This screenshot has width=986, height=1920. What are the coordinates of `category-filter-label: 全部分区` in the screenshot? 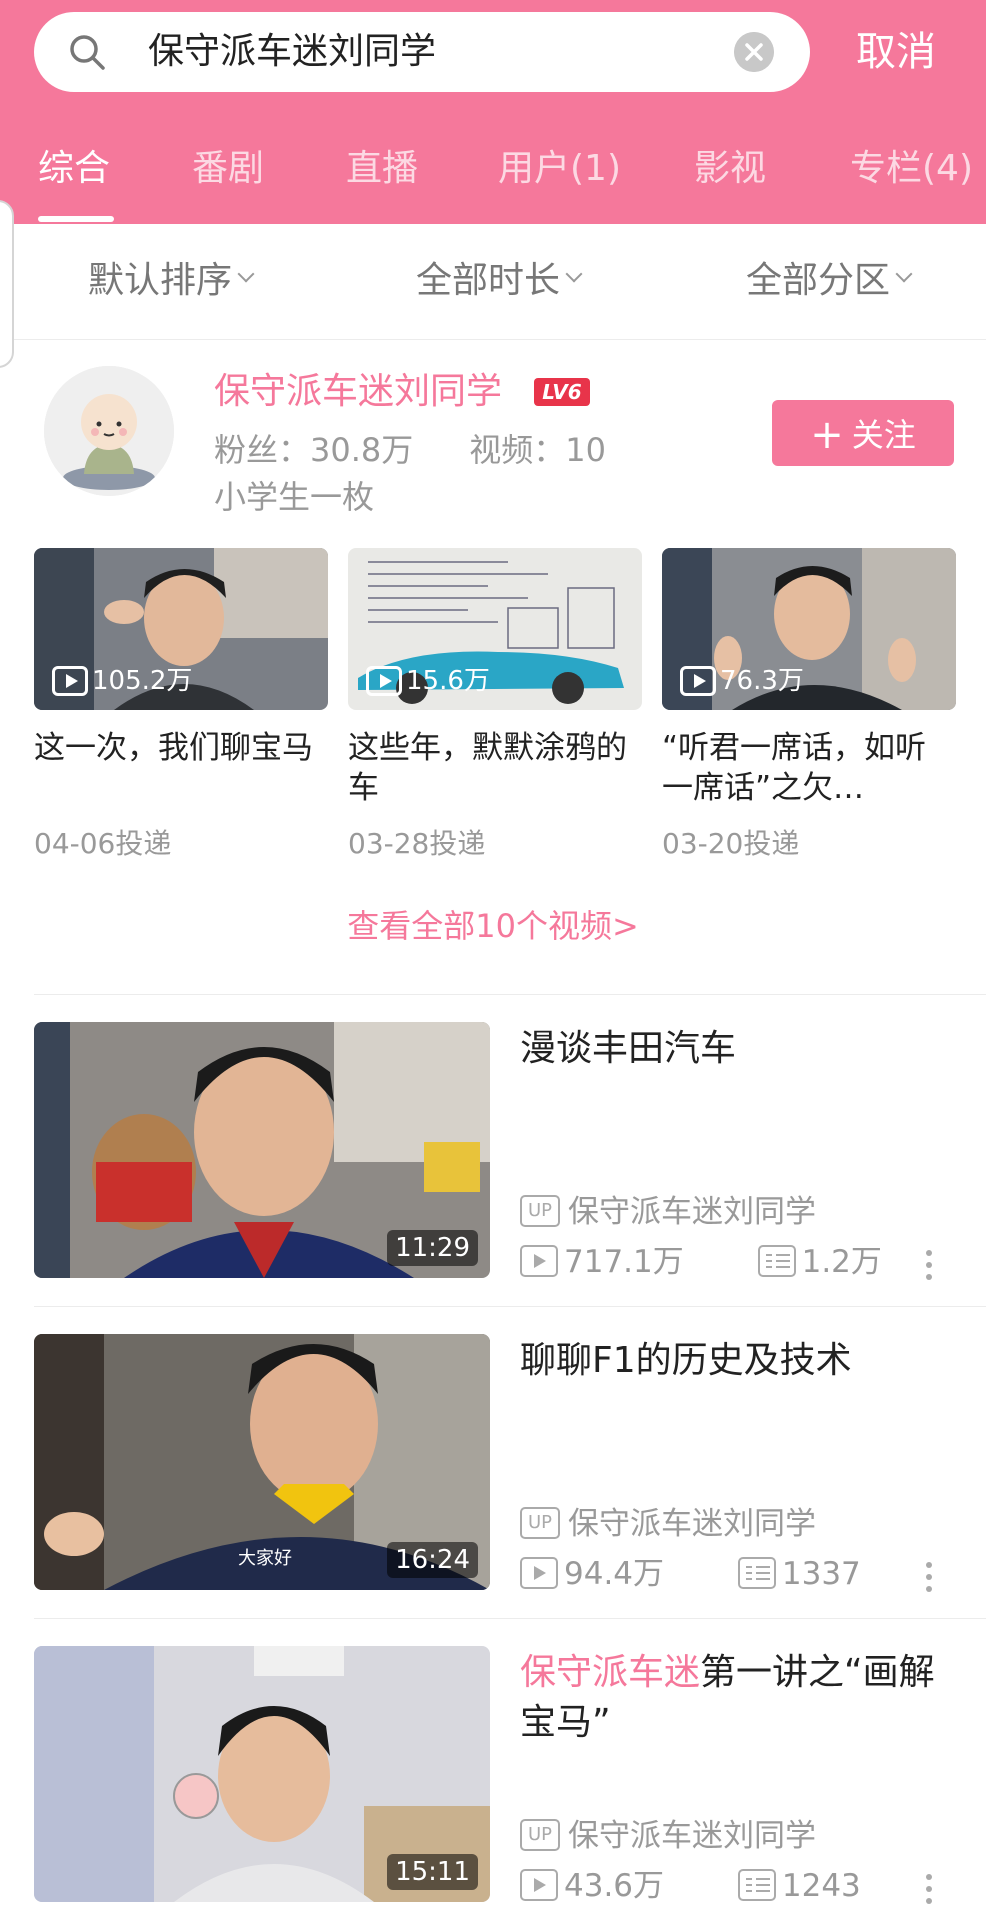 It's located at (818, 280).